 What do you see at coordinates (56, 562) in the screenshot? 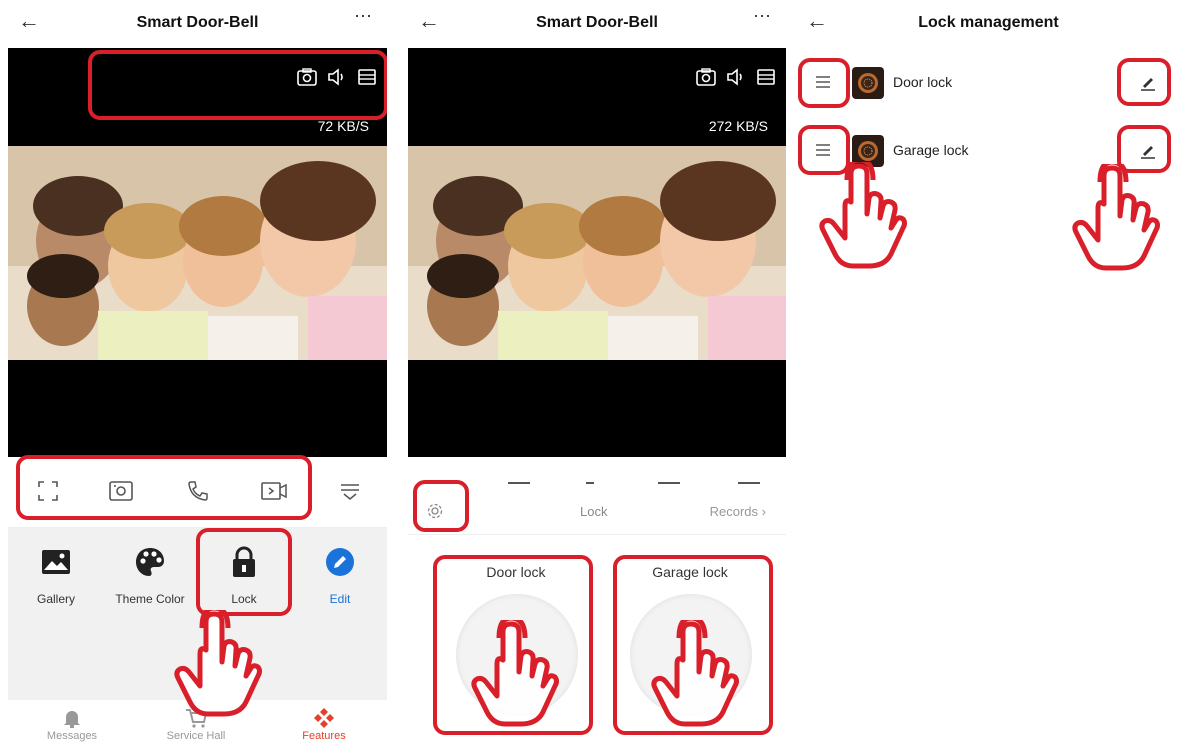
I see `image-icon` at bounding box center [56, 562].